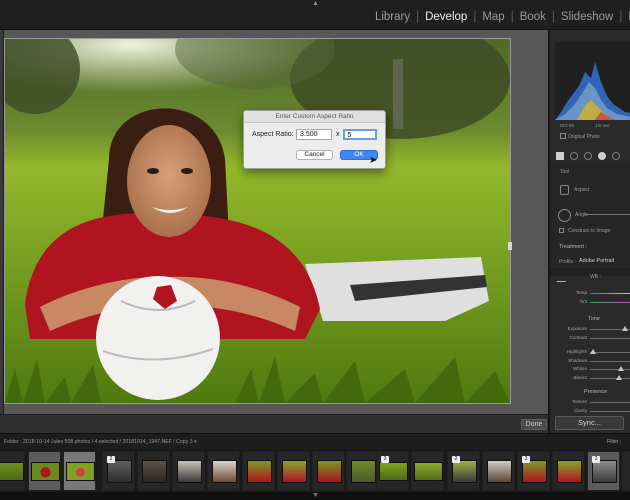 This screenshot has width=630, height=500. Describe the element at coordinates (610, 338) in the screenshot. I see `contrast-track` at that location.